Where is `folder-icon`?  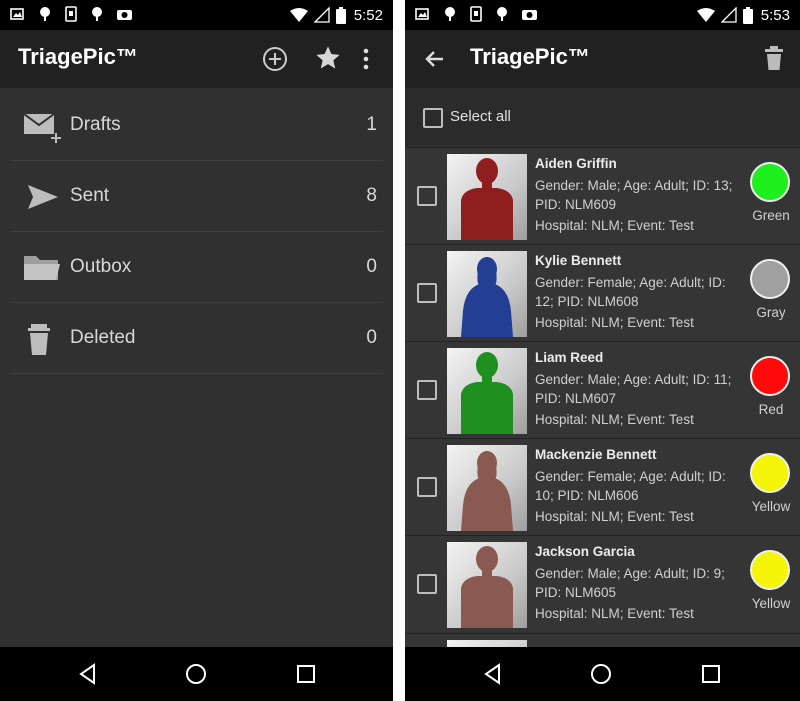 folder-icon is located at coordinates (42, 268).